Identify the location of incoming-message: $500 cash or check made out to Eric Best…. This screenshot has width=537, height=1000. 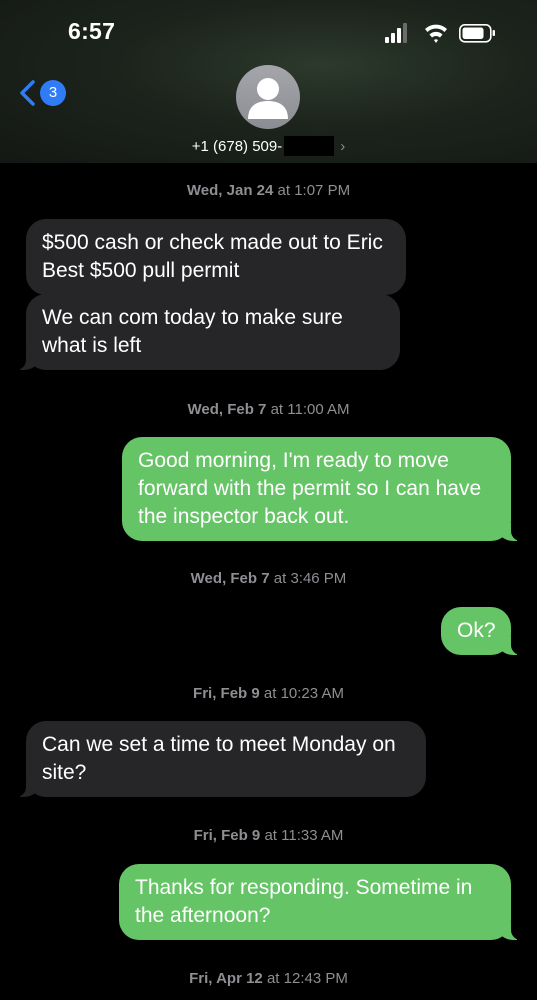
(216, 257).